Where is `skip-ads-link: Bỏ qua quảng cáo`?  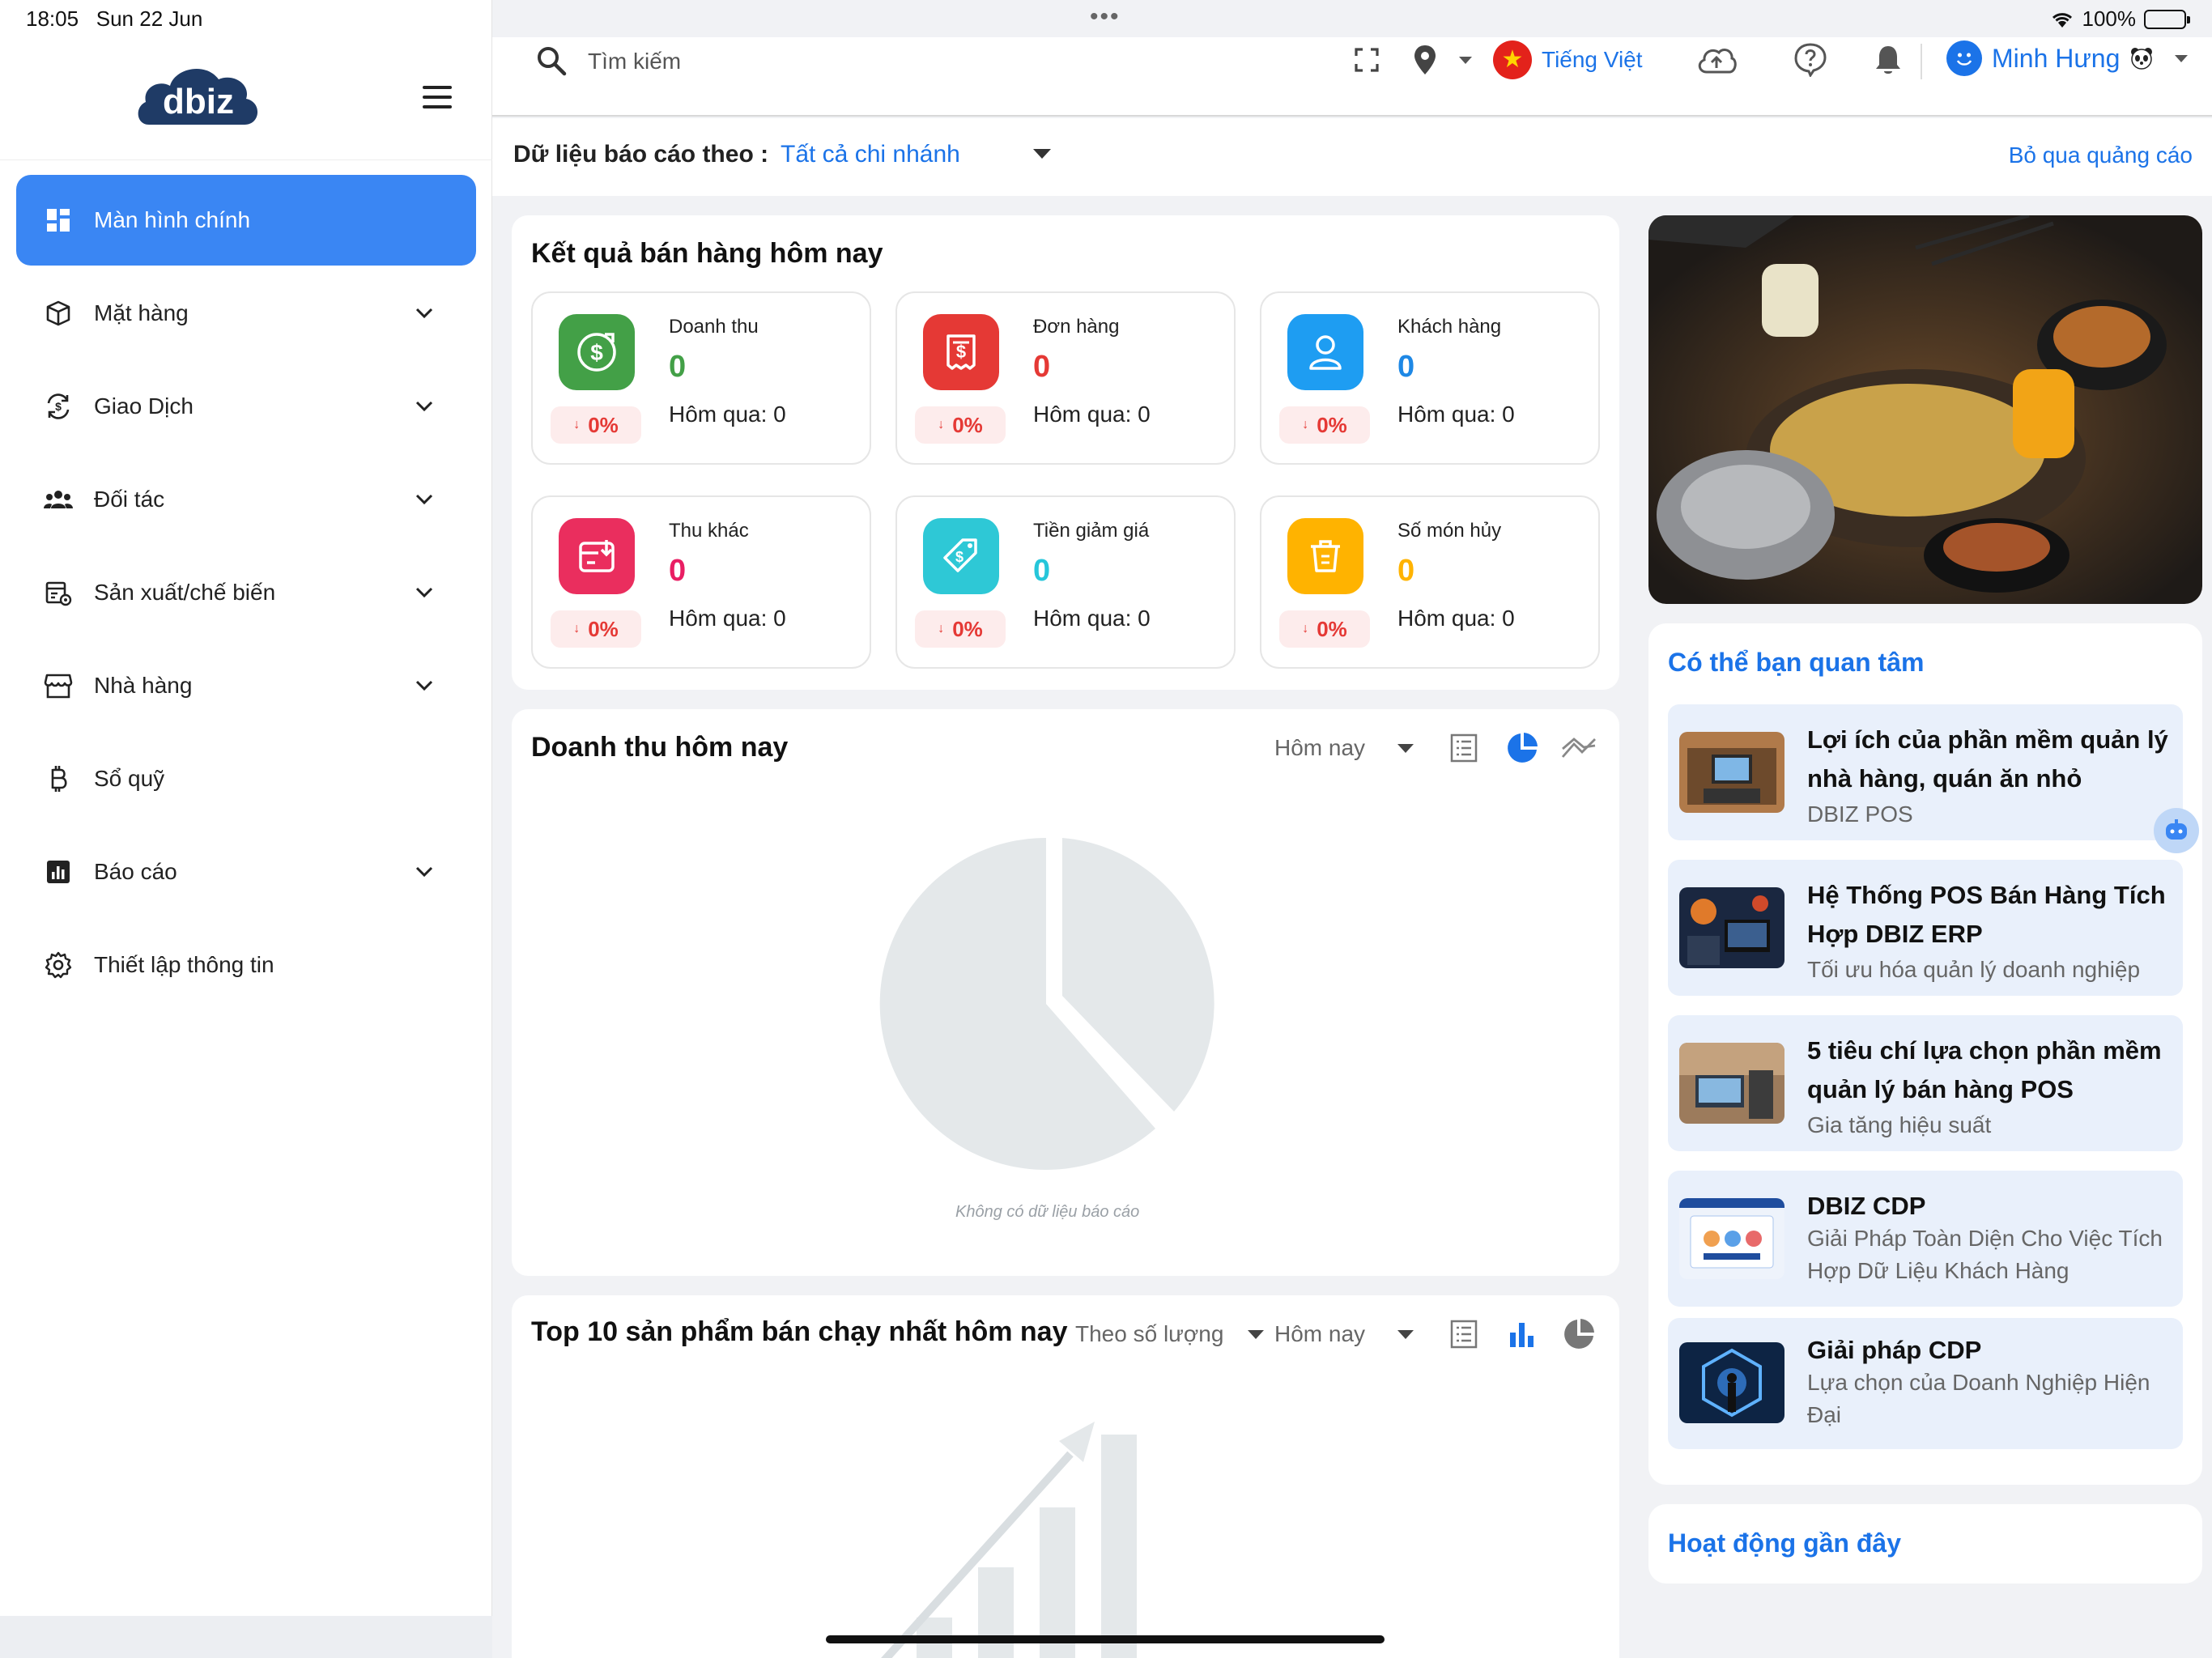 skip-ads-link: Bỏ qua quảng cáo is located at coordinates (2101, 155).